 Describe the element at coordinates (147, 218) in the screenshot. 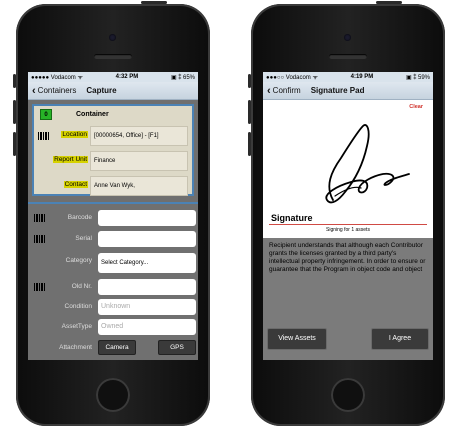

I see `barcode-input` at that location.